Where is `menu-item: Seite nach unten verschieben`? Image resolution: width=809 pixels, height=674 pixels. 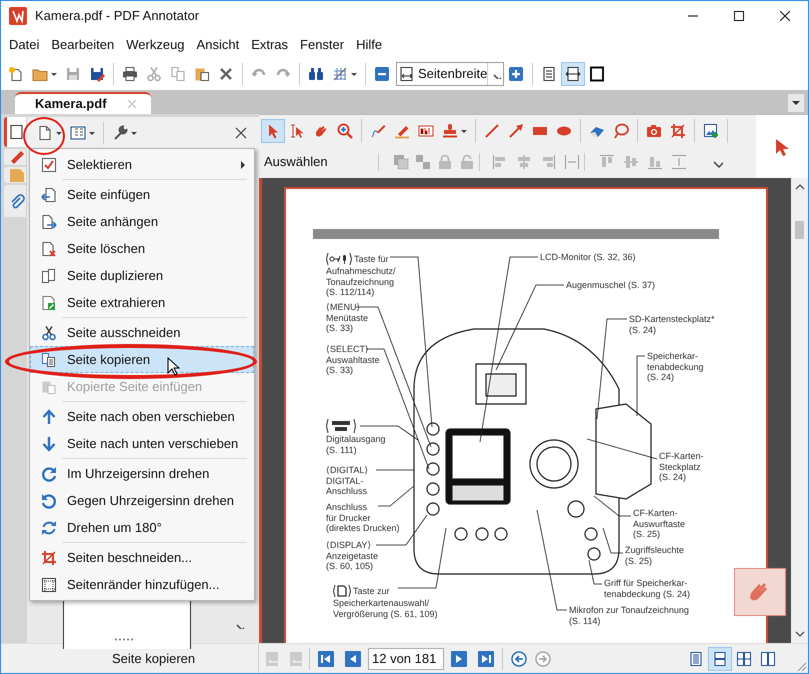 menu-item: Seite nach unten verschieben is located at coordinates (142, 443).